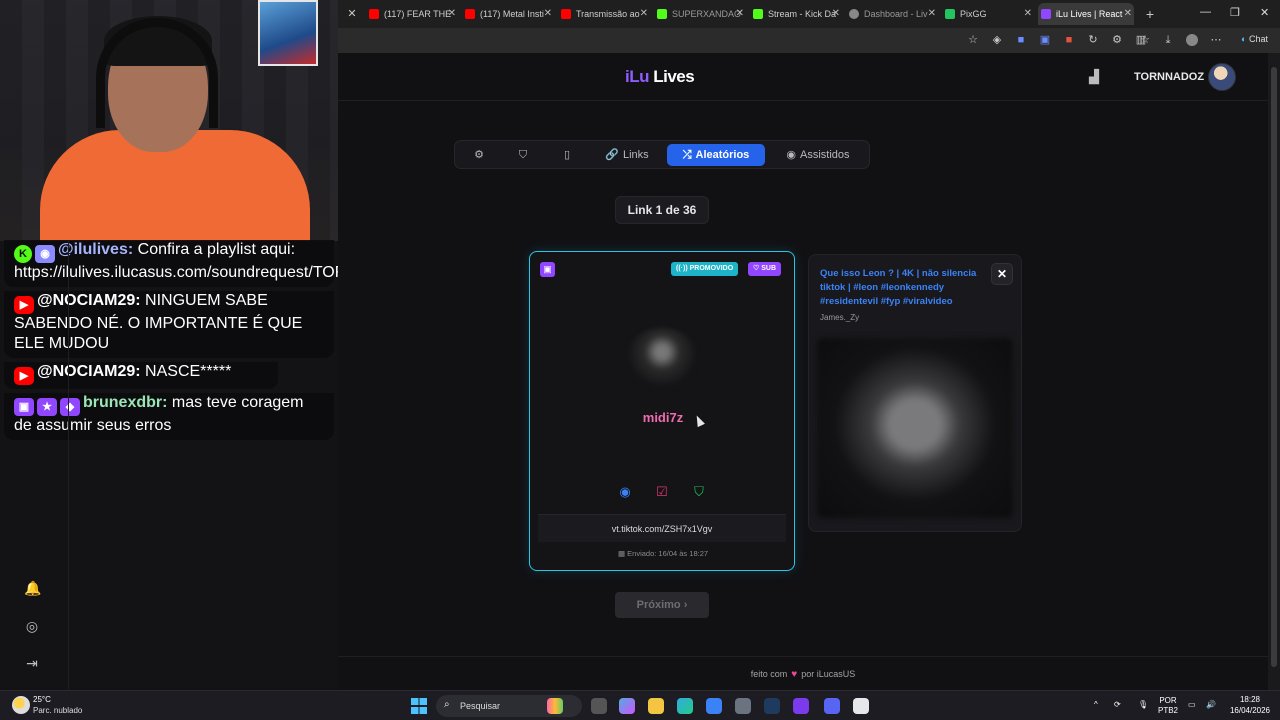 This screenshot has height=720, width=1280. What do you see at coordinates (1096, 705) in the screenshot?
I see `tray-chevron-icon: ^` at bounding box center [1096, 705].